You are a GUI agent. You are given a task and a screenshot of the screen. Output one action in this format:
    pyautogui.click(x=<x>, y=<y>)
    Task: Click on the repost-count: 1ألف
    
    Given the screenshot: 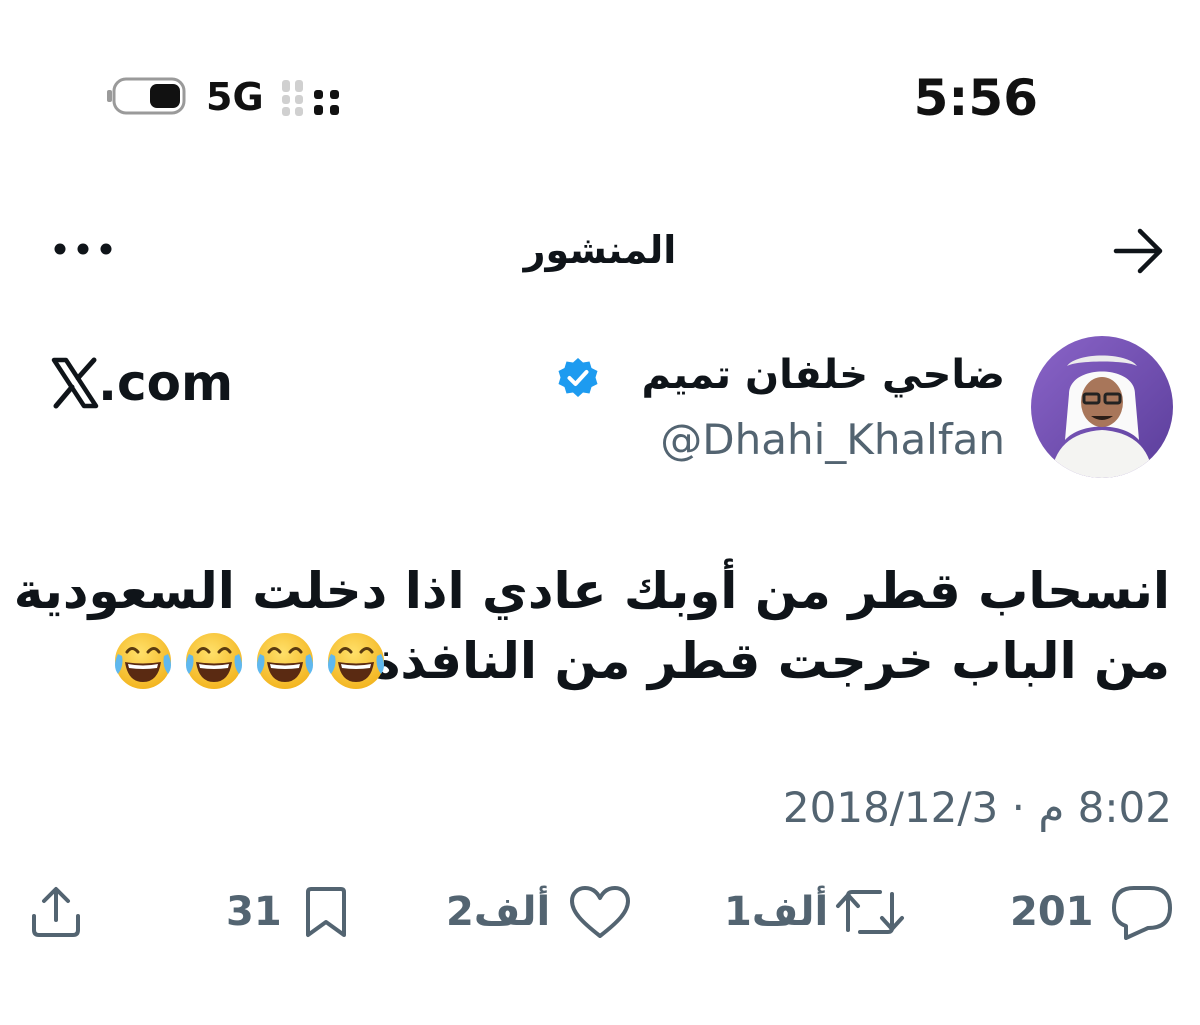 What is the action you would take?
    pyautogui.click(x=776, y=912)
    